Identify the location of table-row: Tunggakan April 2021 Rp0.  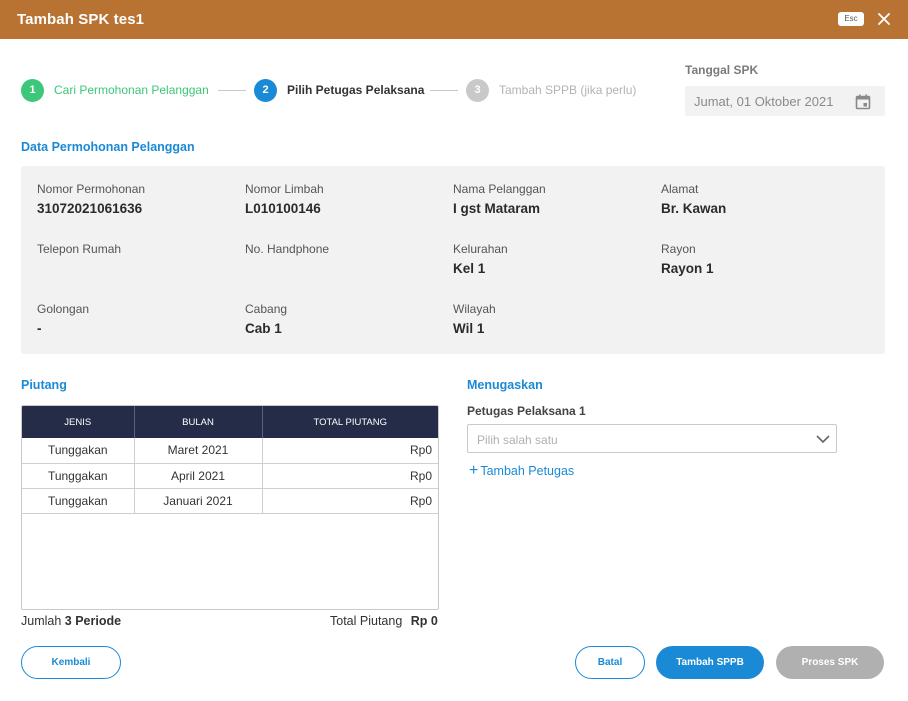
(230, 476).